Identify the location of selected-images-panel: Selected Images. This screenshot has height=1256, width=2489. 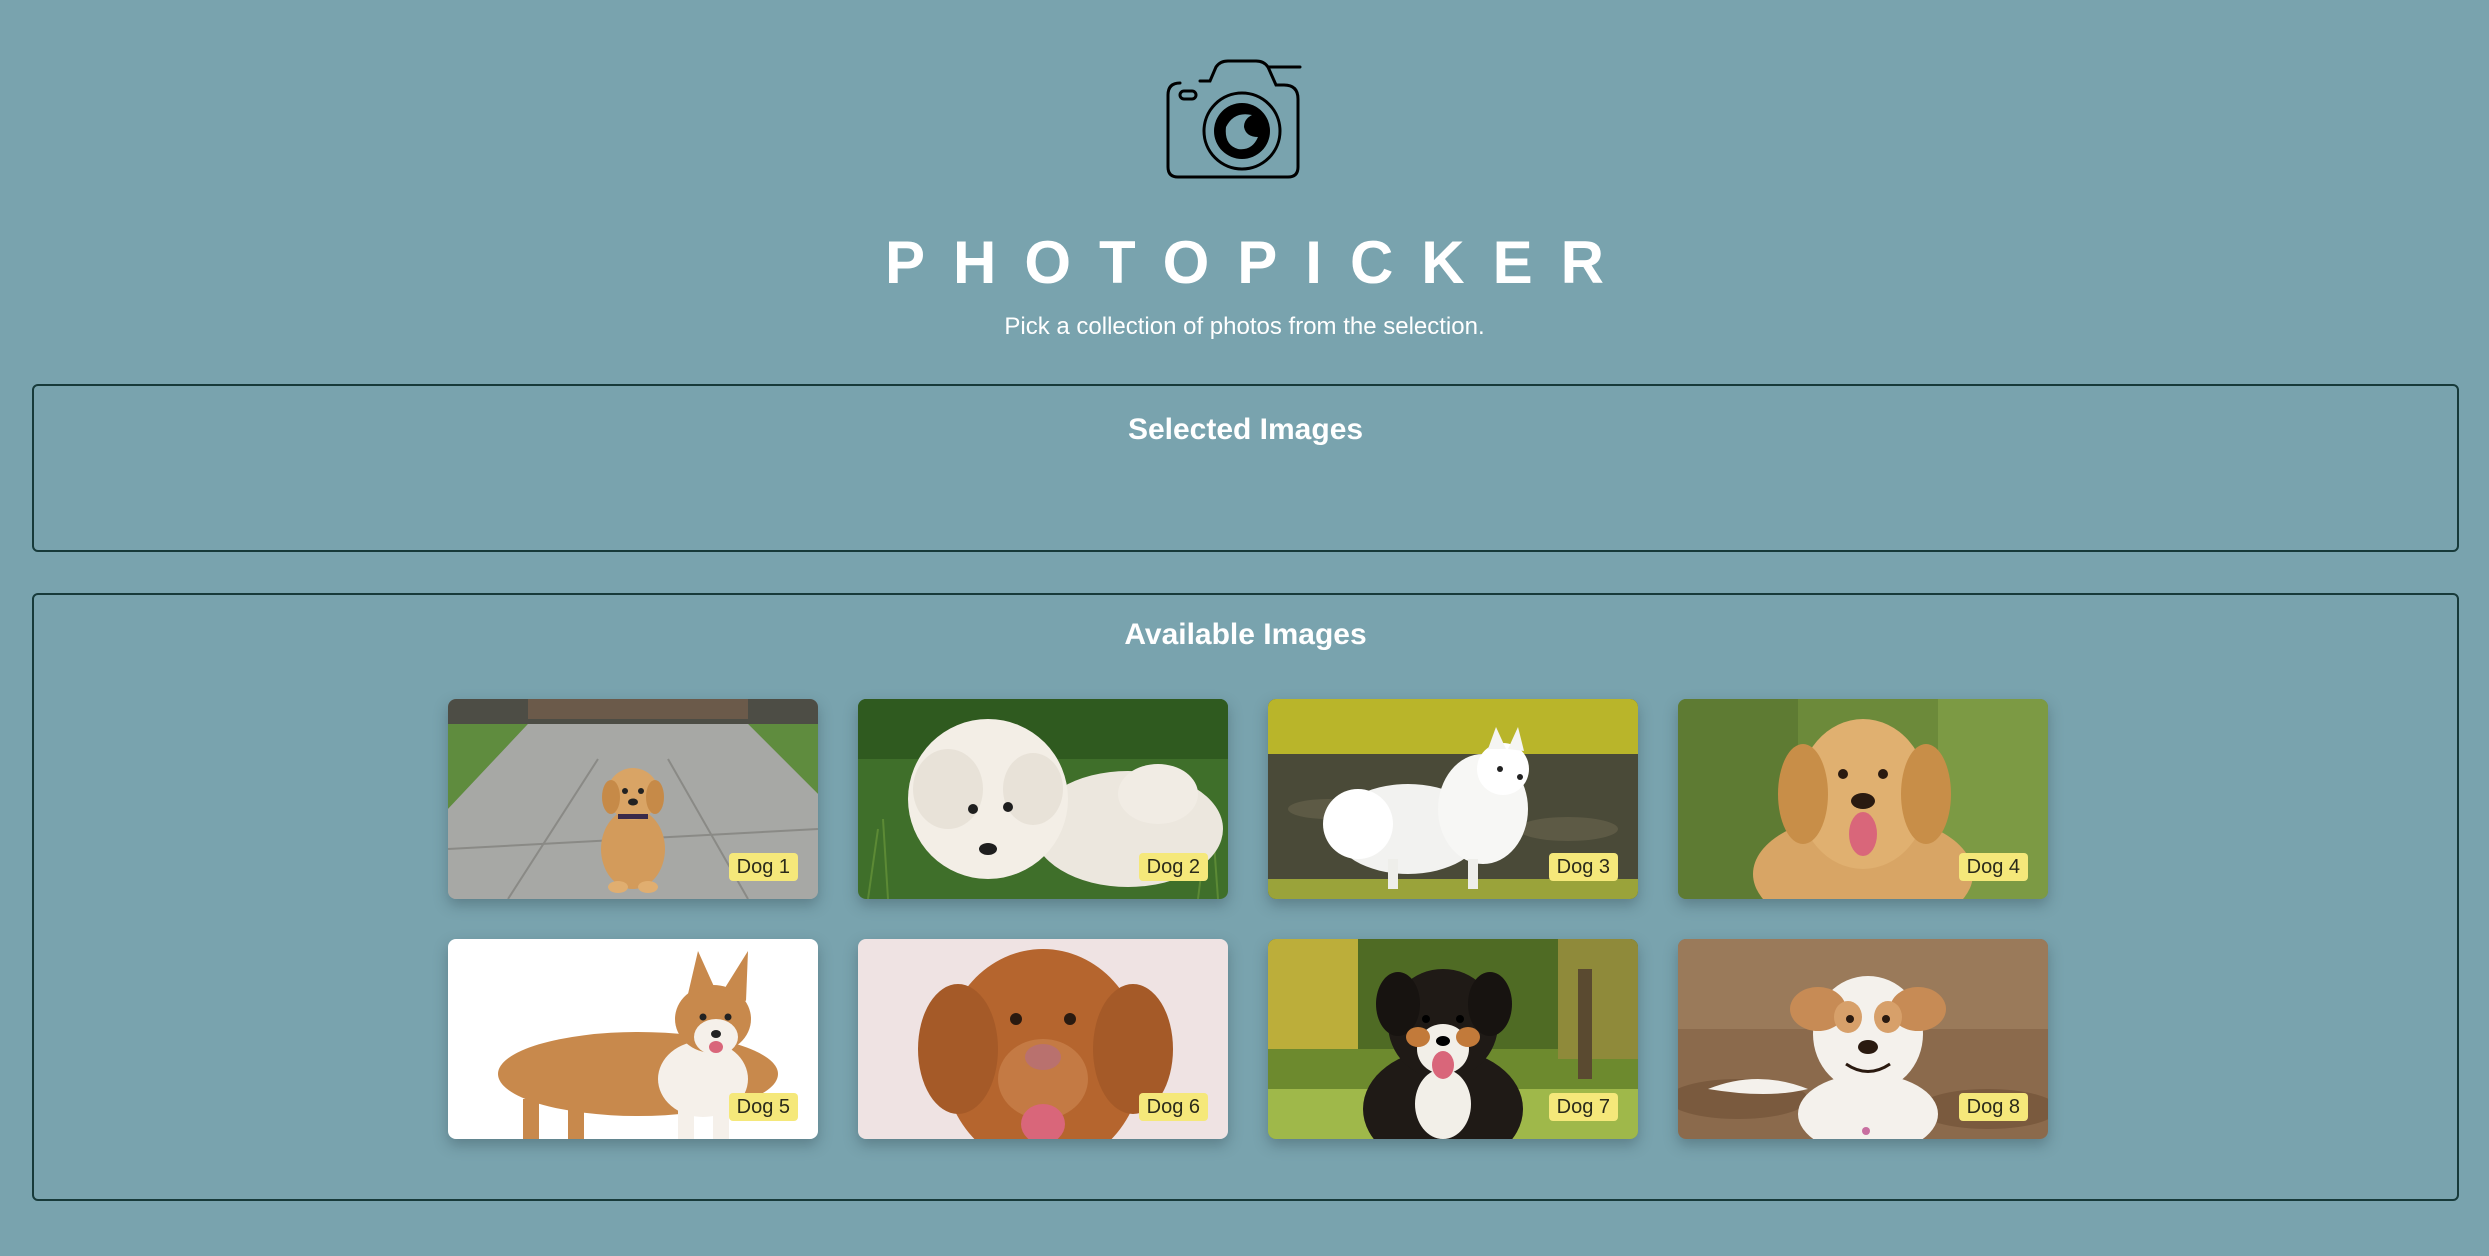
(1245, 468).